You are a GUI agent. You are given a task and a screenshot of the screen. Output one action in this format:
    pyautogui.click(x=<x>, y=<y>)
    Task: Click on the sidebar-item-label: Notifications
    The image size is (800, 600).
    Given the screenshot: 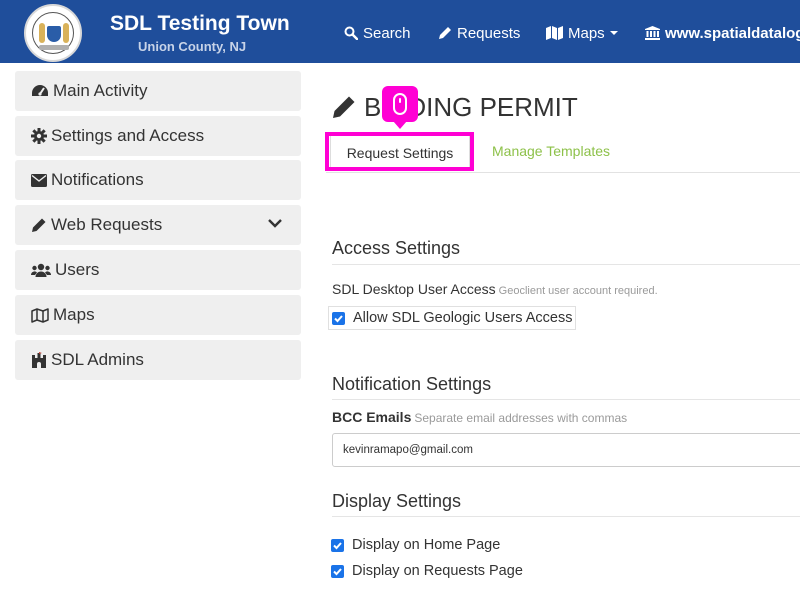 What is the action you would take?
    pyautogui.click(x=97, y=179)
    